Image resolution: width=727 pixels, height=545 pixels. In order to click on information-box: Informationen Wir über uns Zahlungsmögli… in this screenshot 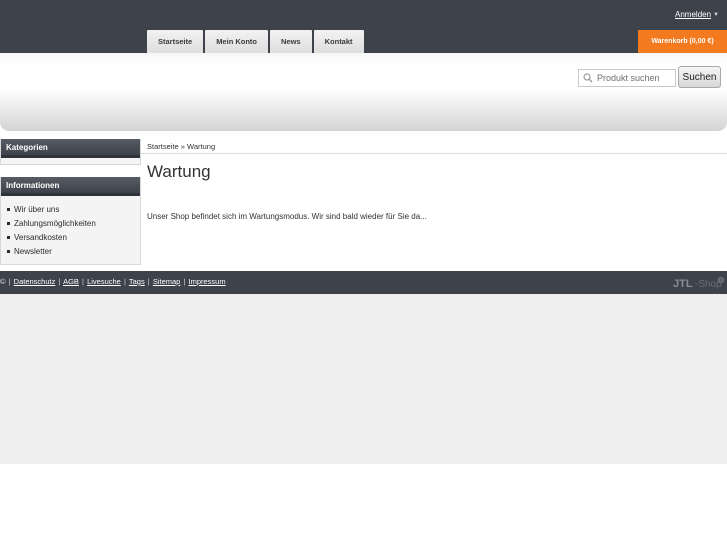, I will do `click(70, 221)`.